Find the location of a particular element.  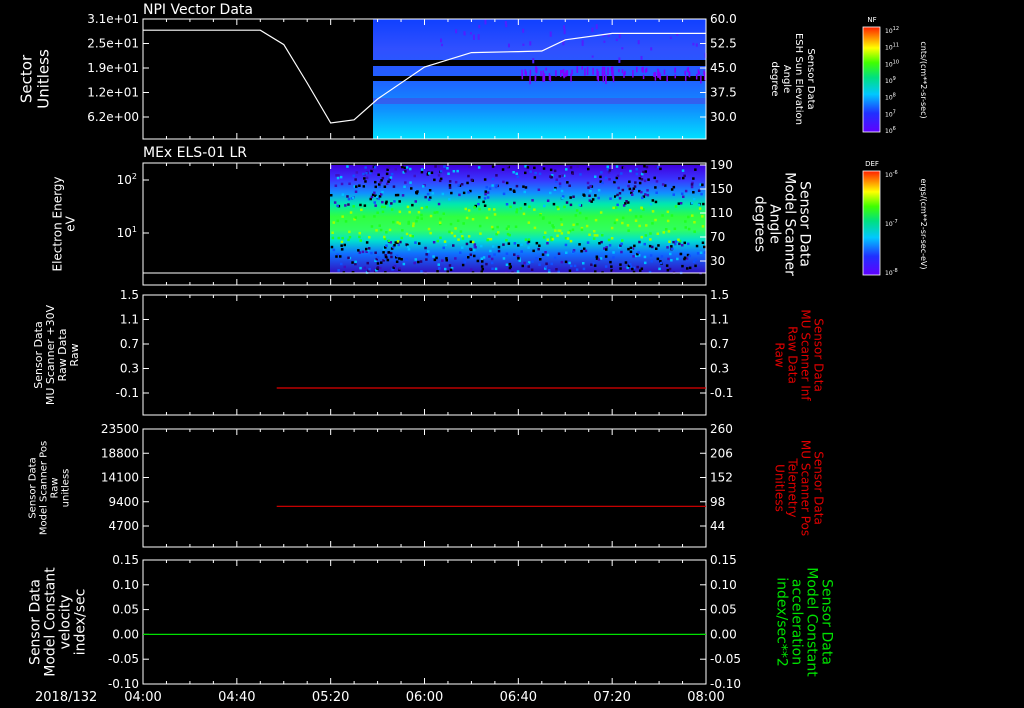

label-line: velocity is located at coordinates (66, 622).